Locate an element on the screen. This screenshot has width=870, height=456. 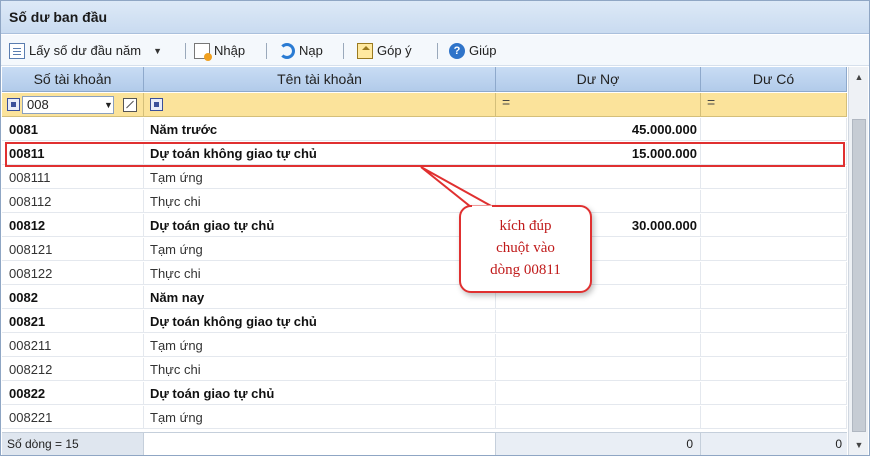
debit-filter-operator: = is located at coordinates (506, 102).